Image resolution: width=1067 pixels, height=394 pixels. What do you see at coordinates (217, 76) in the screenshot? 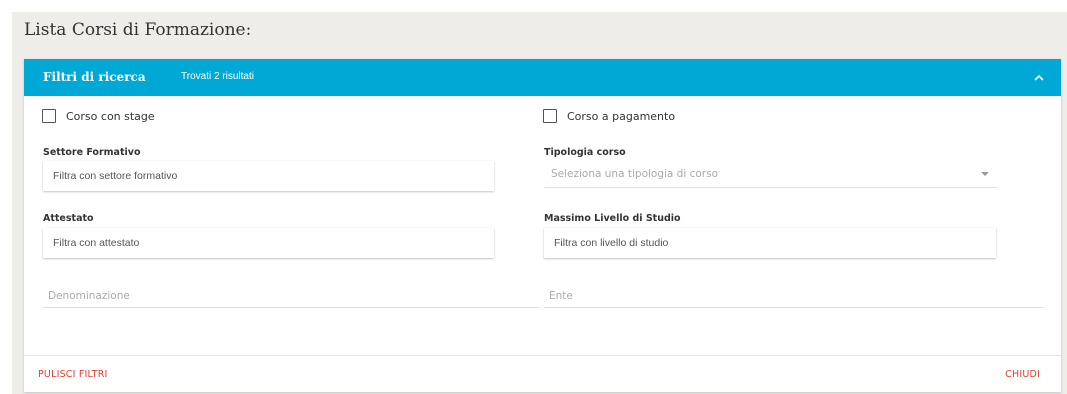
I see `results-count: Trovati 2 risultati` at bounding box center [217, 76].